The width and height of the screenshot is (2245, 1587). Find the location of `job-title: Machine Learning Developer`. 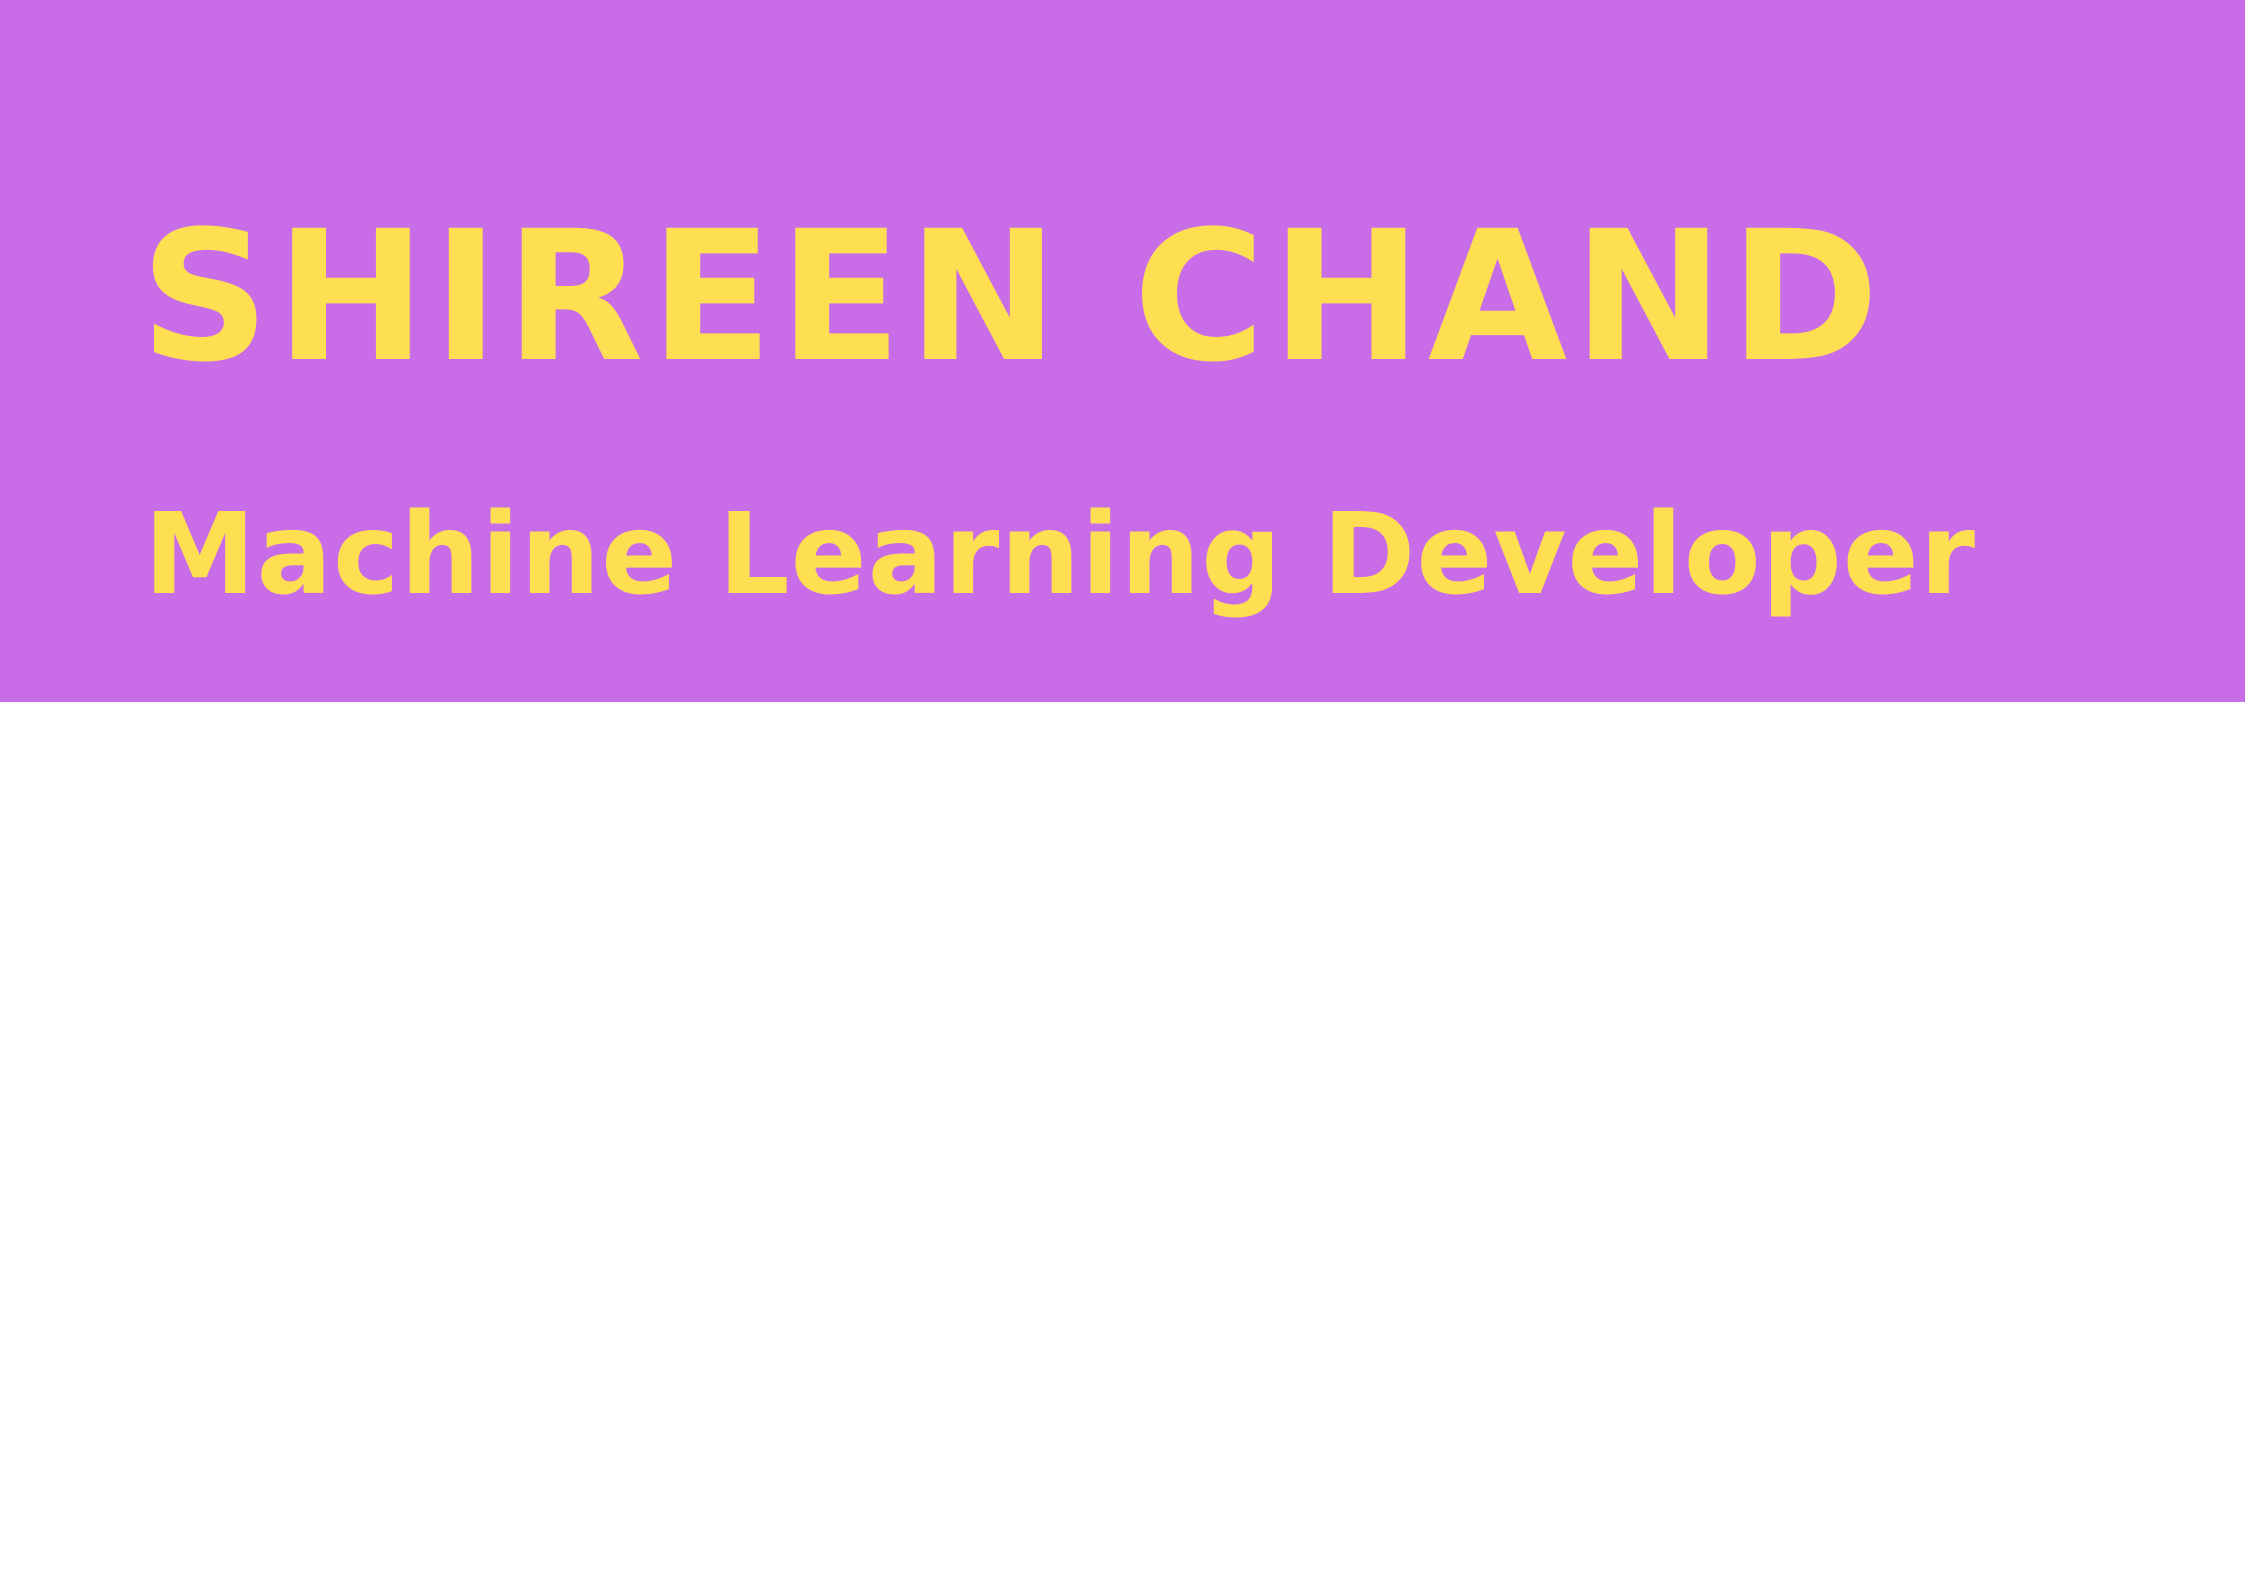

job-title: Machine Learning Developer is located at coordinates (1060, 555).